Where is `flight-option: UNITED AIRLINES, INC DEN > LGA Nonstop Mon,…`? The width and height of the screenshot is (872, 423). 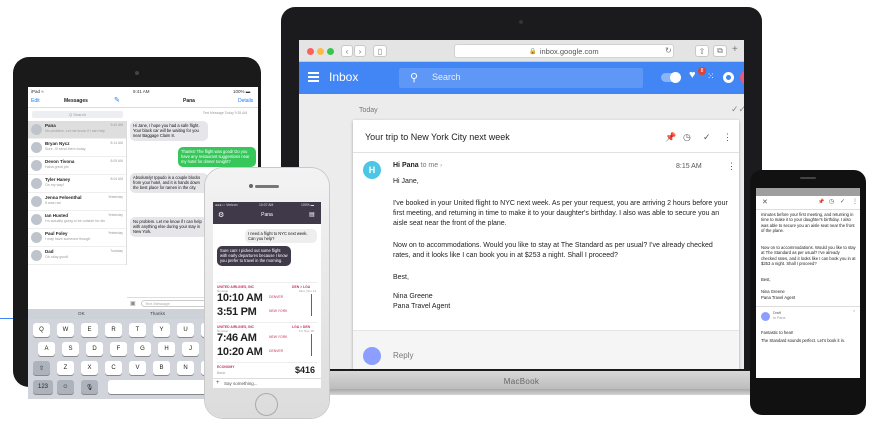
flight-option: UNITED AIRLINES, INC DEN > LGA Nonstop Mon,… is located at coordinates (267, 301).